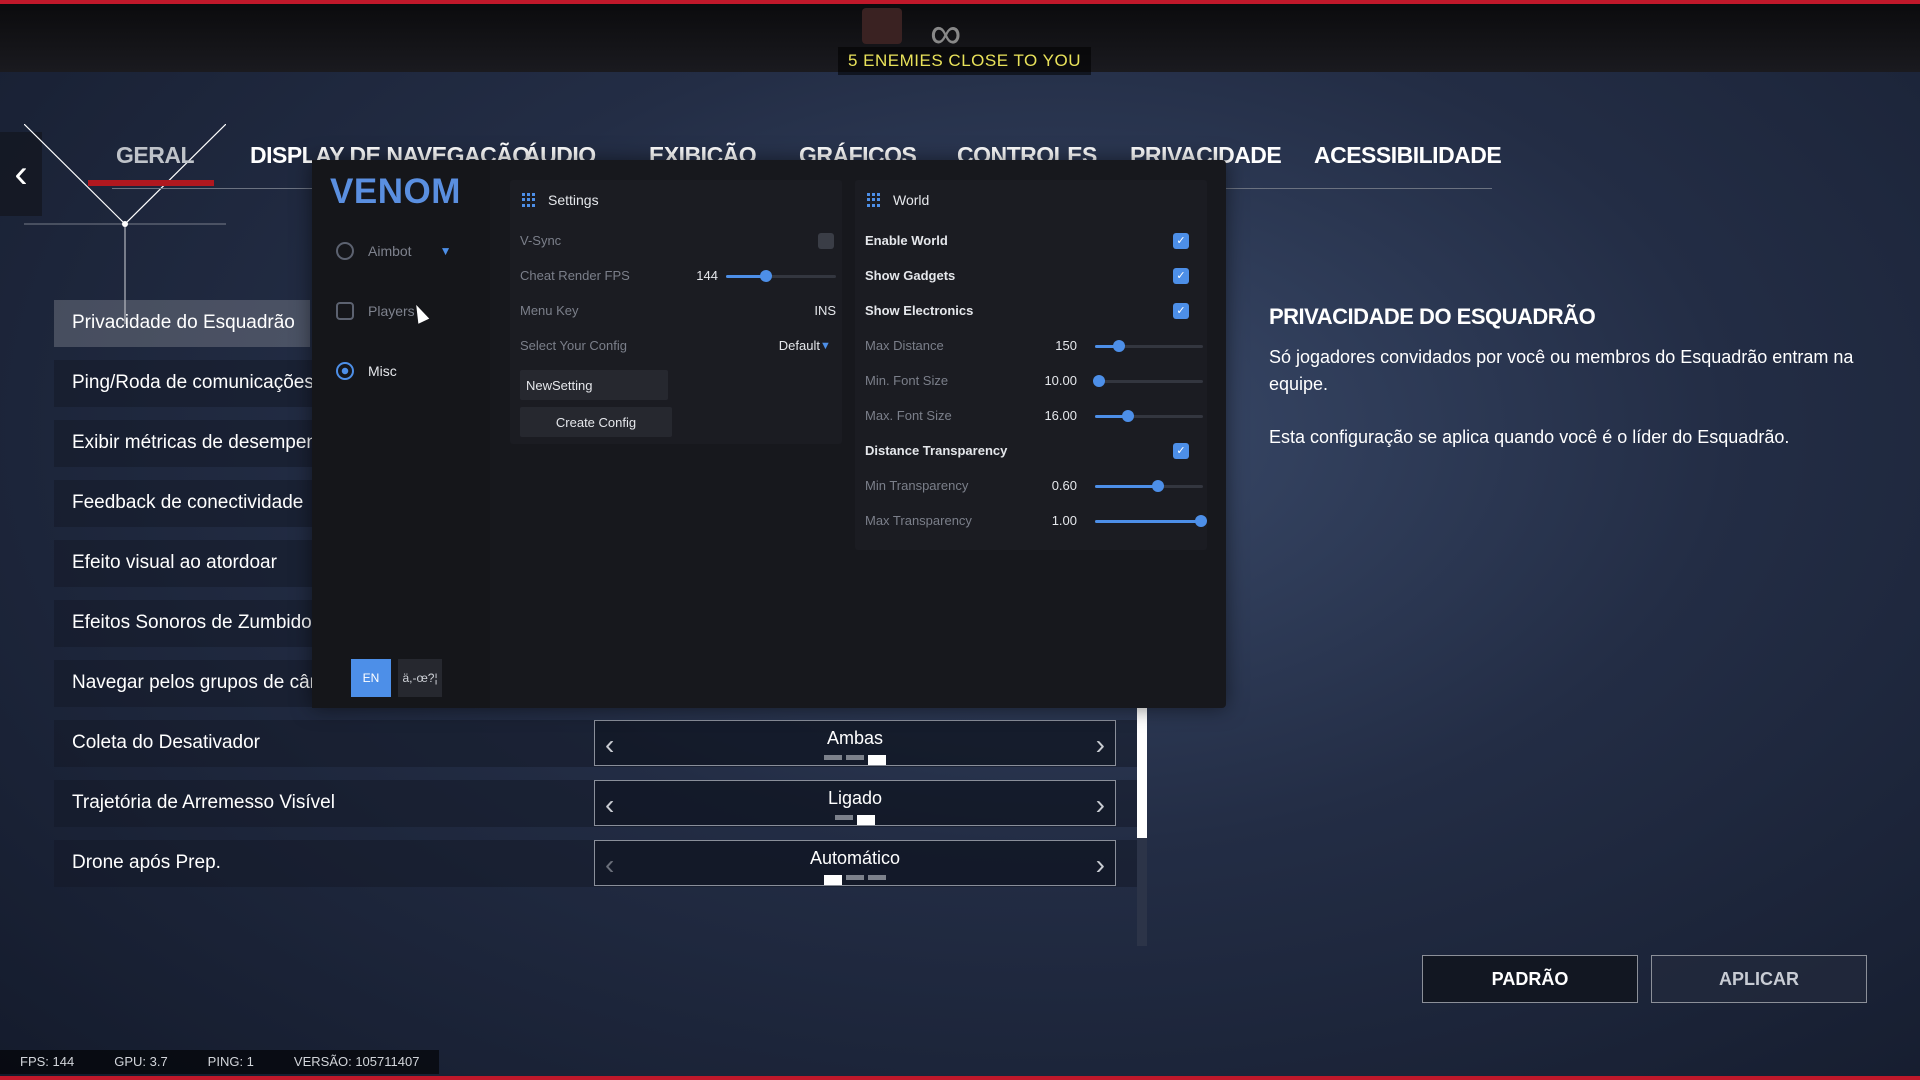 This screenshot has width=1920, height=1080. I want to click on nav-players: Players, so click(375, 311).